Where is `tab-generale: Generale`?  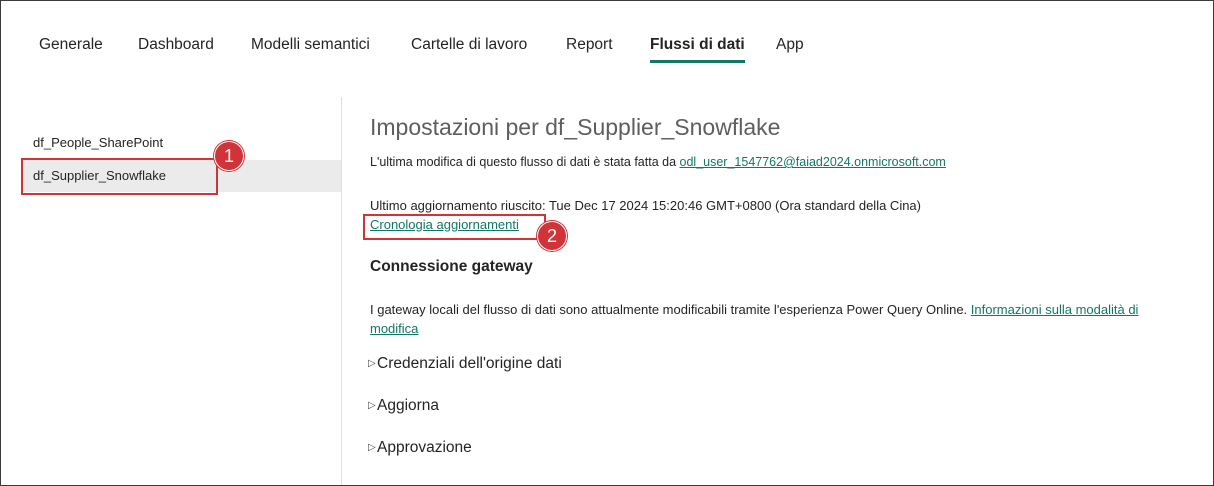
tab-generale: Generale is located at coordinates (71, 49).